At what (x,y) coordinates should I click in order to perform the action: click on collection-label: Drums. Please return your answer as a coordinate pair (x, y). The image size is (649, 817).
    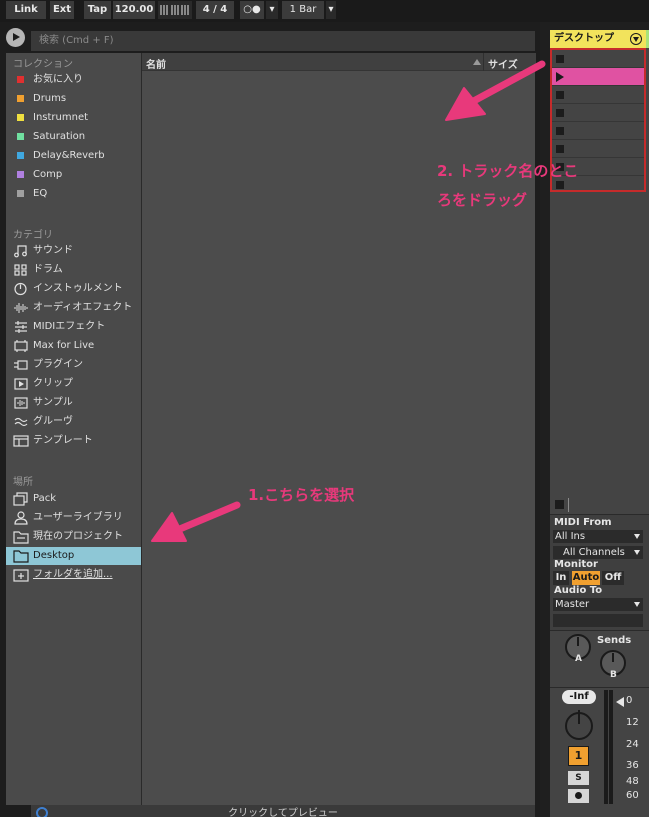
    Looking at the image, I should click on (50, 98).